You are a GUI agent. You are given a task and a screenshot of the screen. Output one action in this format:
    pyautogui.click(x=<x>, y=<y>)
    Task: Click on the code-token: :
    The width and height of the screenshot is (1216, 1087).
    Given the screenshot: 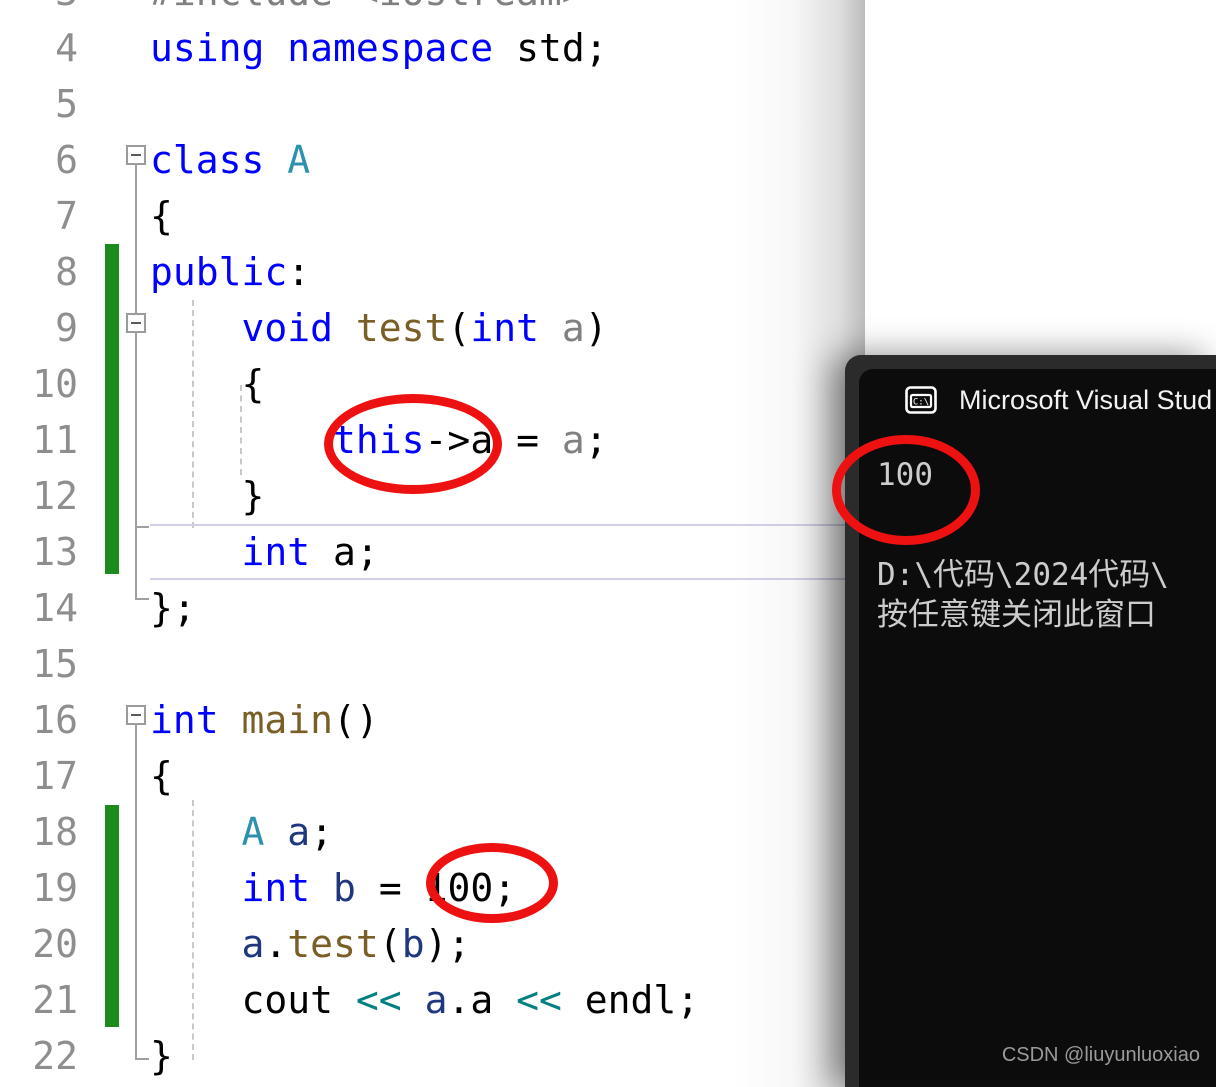 What is the action you would take?
    pyautogui.click(x=299, y=272)
    